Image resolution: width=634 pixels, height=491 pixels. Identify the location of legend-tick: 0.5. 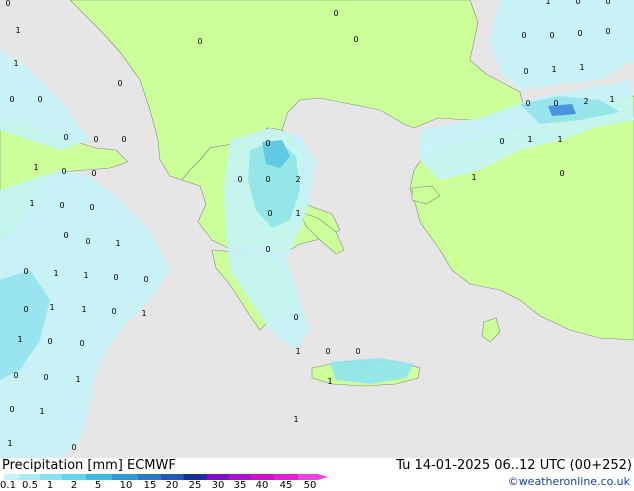
(30, 485).